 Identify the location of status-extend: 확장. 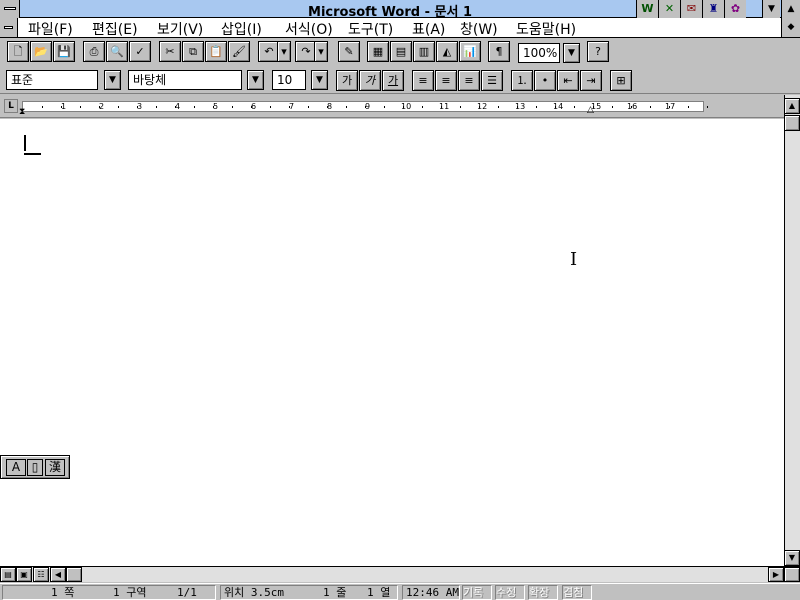
(543, 592).